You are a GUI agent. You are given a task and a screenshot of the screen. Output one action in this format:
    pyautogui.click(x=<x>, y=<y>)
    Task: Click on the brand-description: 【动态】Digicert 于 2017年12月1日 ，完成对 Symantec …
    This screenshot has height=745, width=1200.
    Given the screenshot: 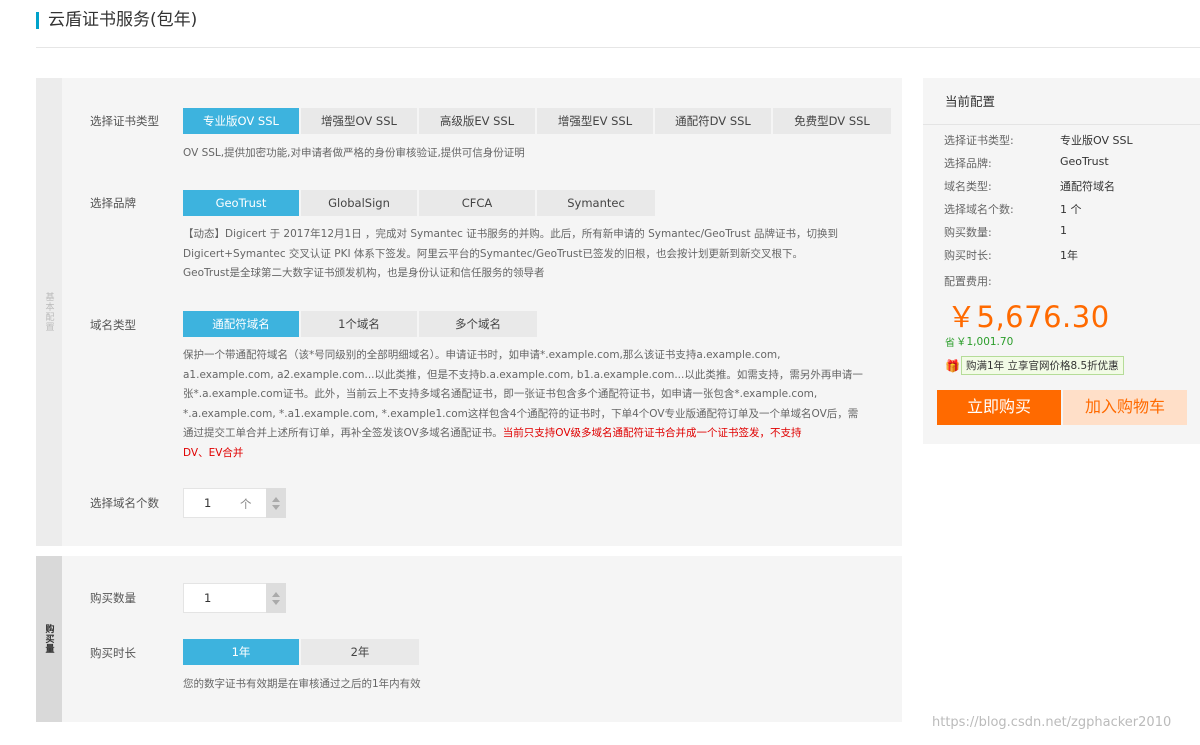 What is the action you would take?
    pyautogui.click(x=510, y=254)
    